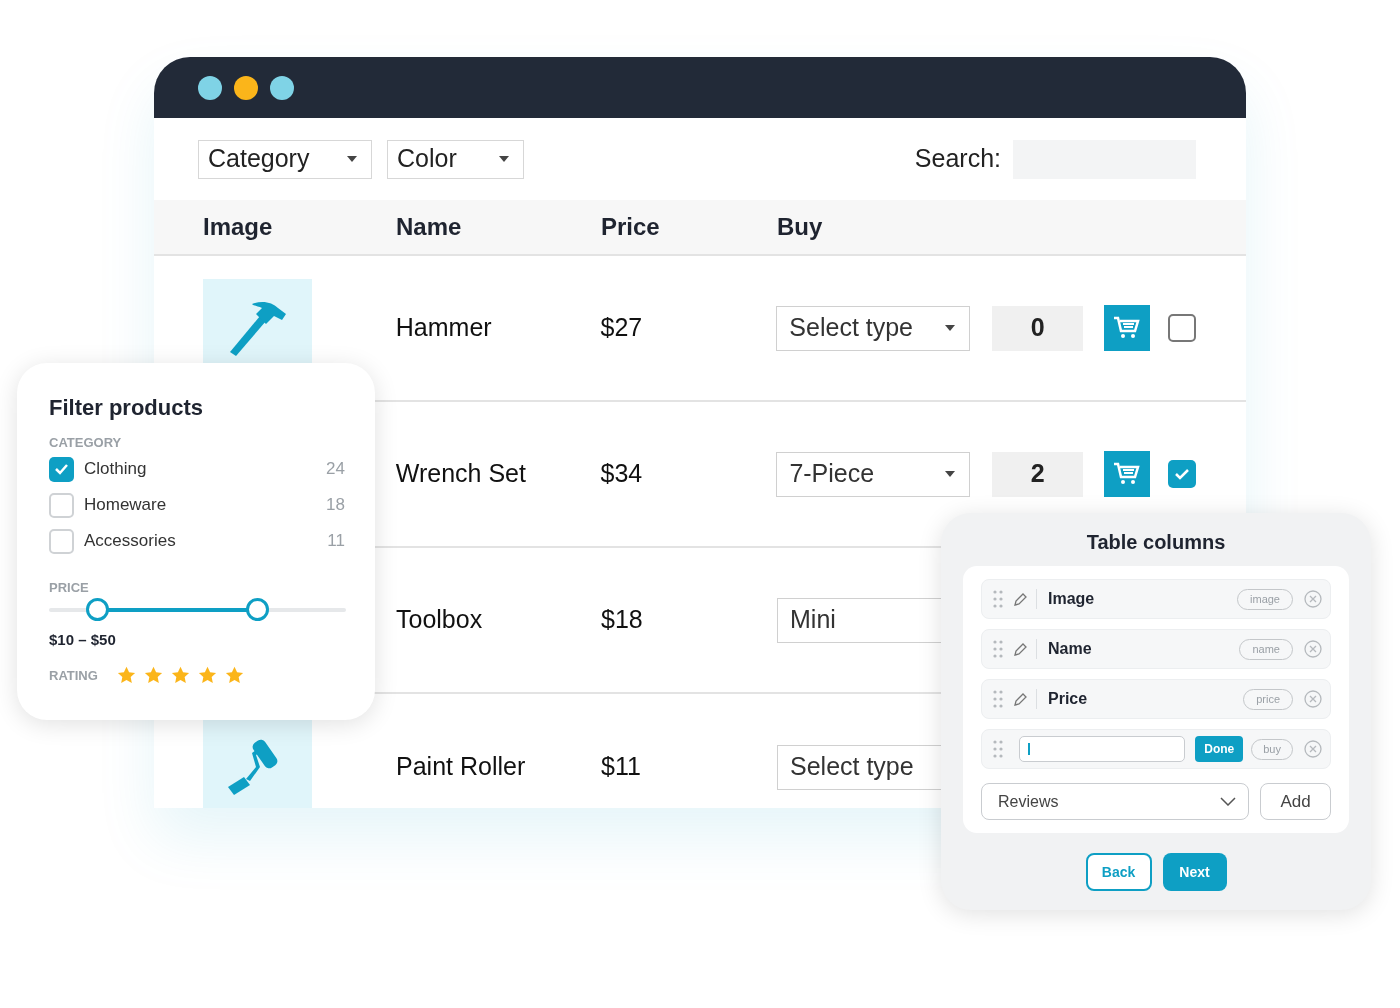 The height and width of the screenshot is (1008, 1400). I want to click on add-button: Add, so click(1295, 801).